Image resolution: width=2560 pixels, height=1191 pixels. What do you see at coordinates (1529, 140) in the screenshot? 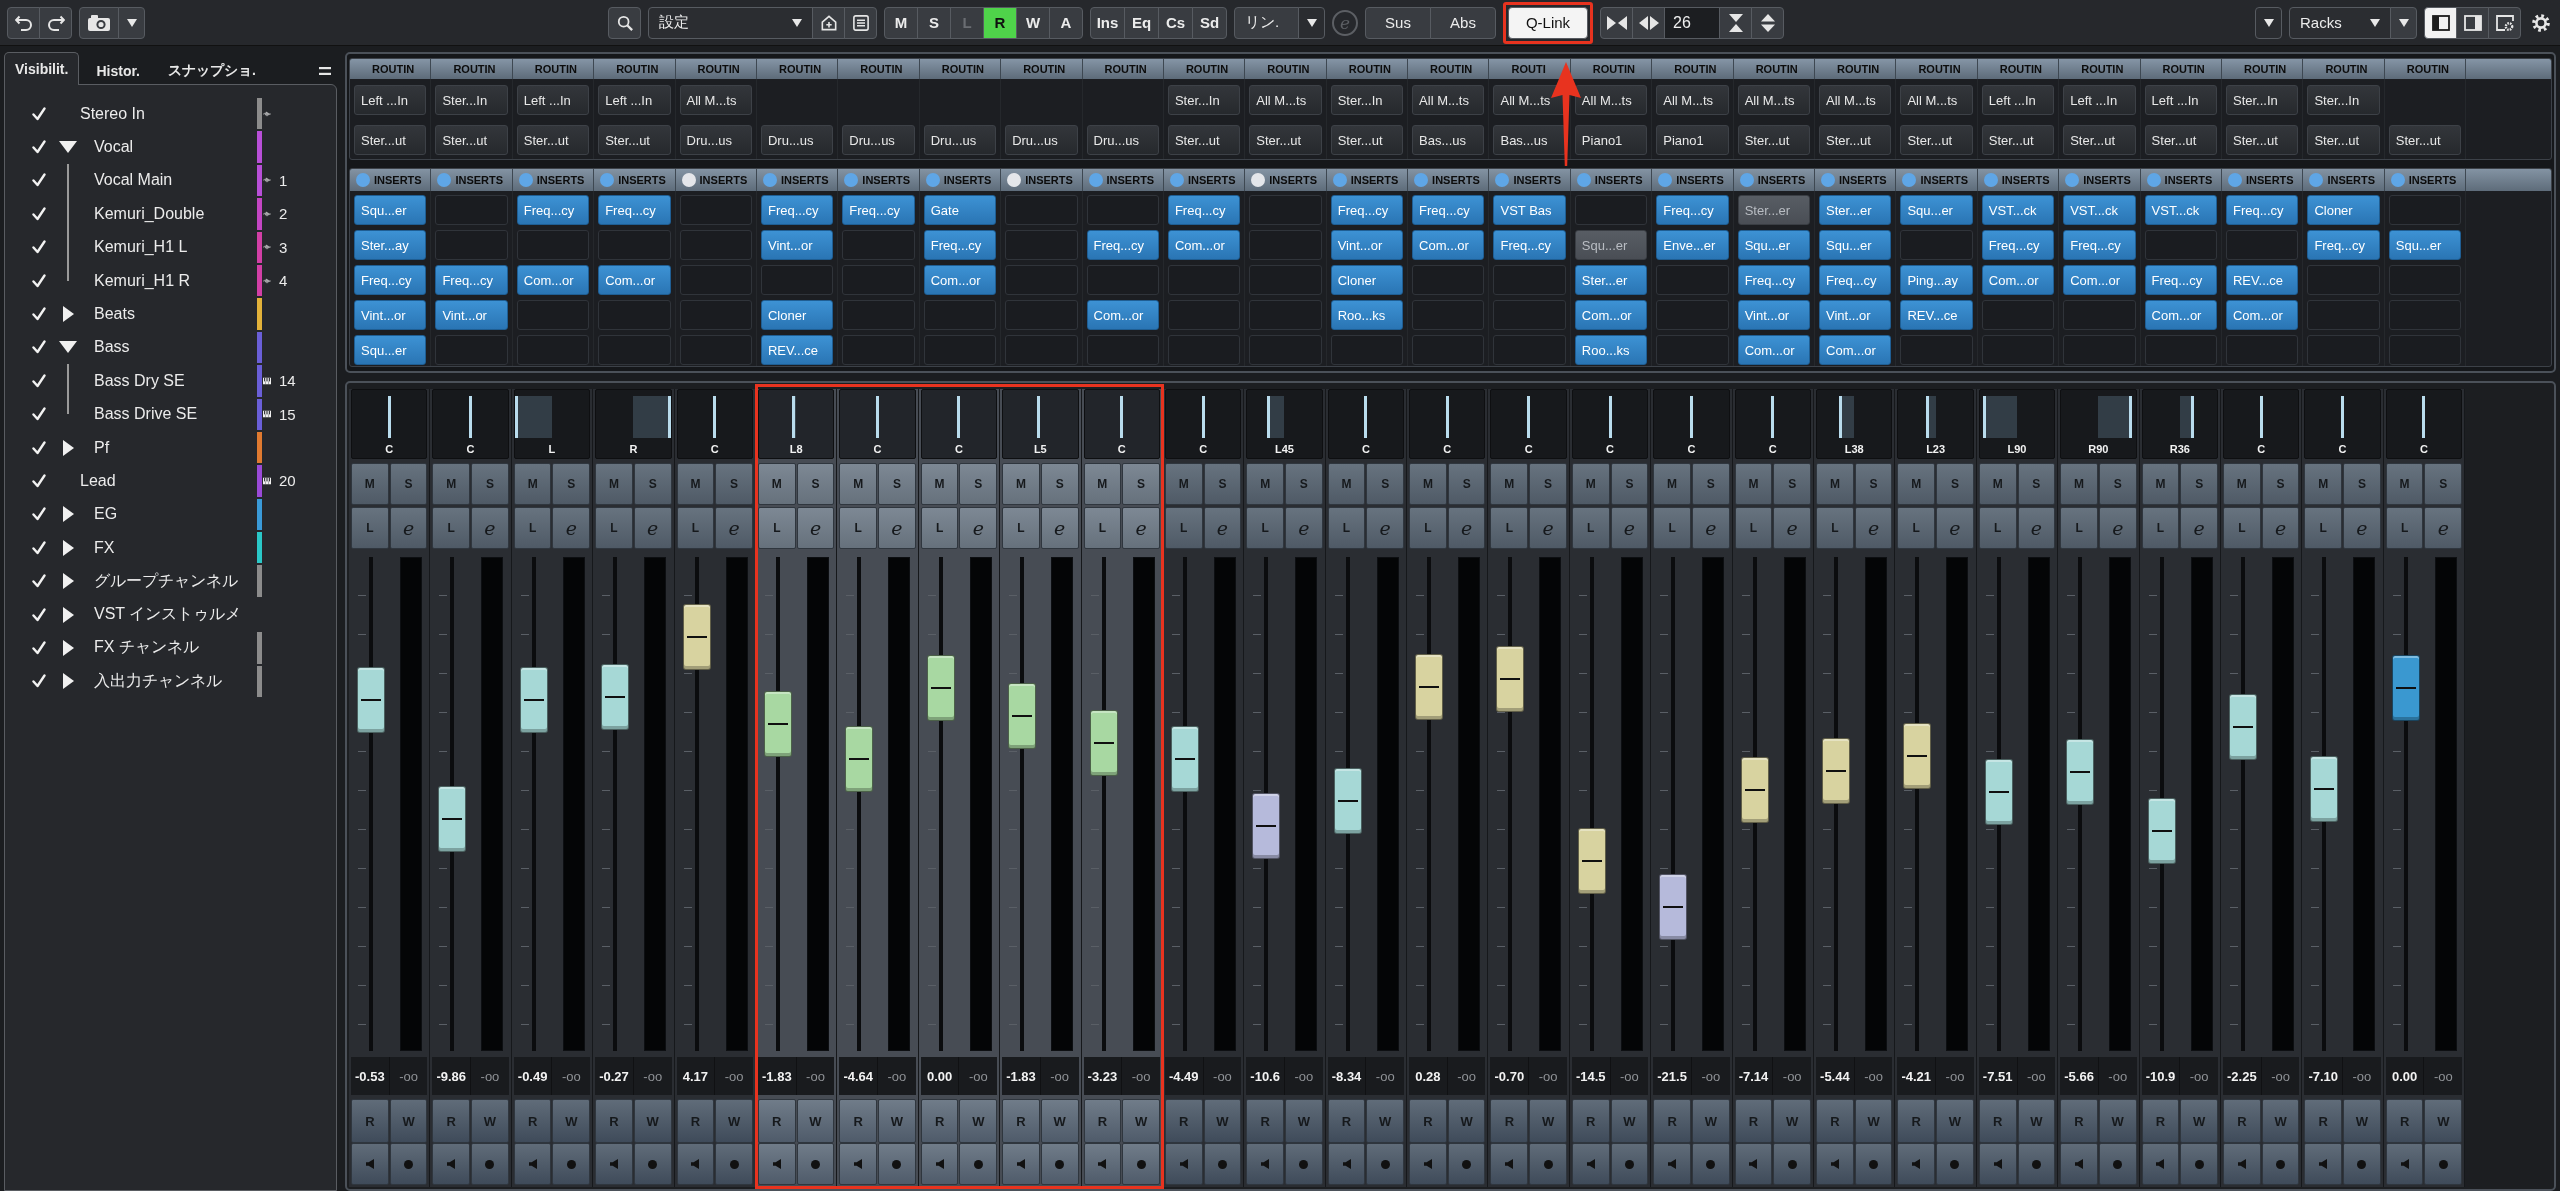
I see `routing-output-slot: Bas...us` at bounding box center [1529, 140].